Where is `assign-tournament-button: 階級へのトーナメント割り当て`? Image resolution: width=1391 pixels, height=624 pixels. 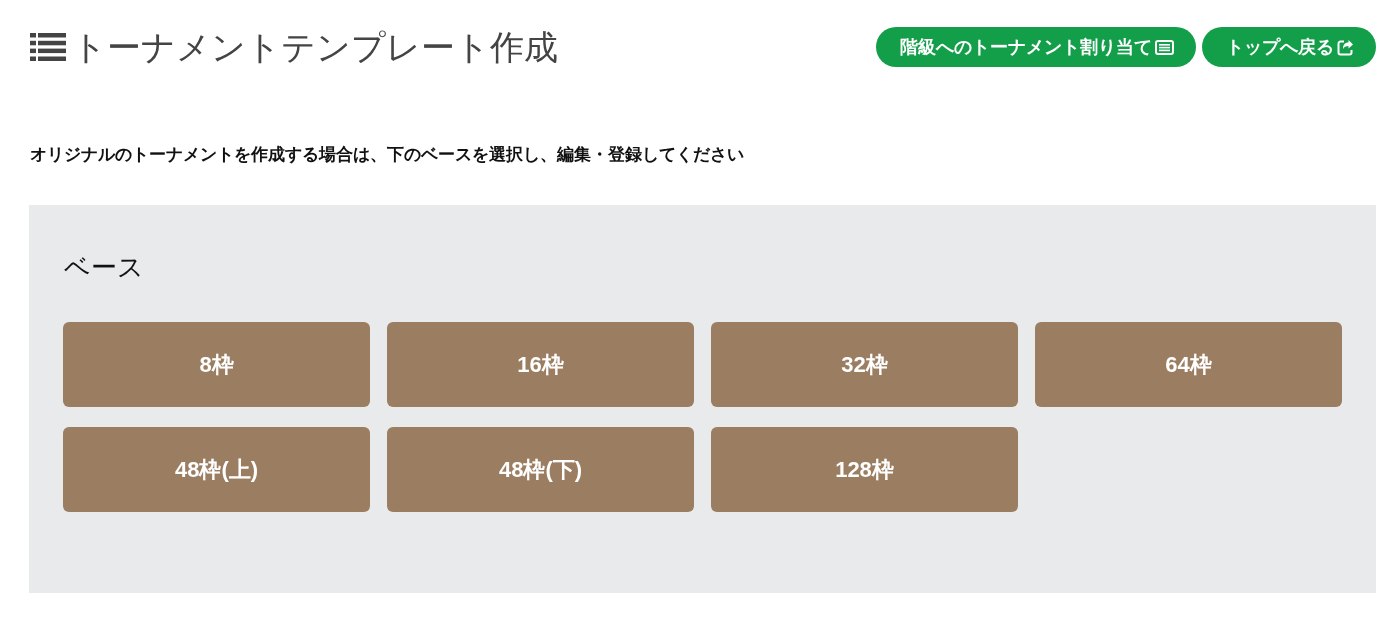
assign-tournament-button: 階級へのトーナメント割り当て is located at coordinates (1036, 47).